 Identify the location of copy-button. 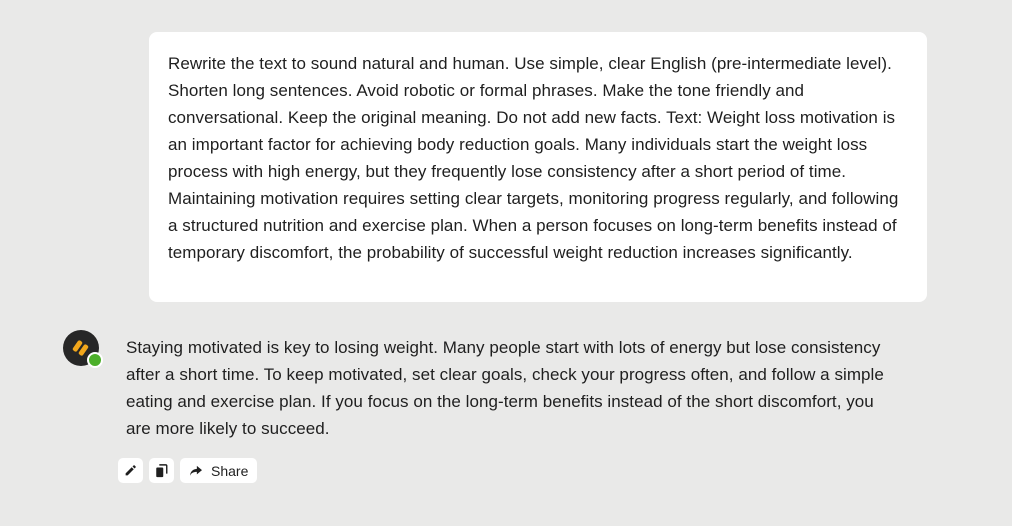
(161, 470).